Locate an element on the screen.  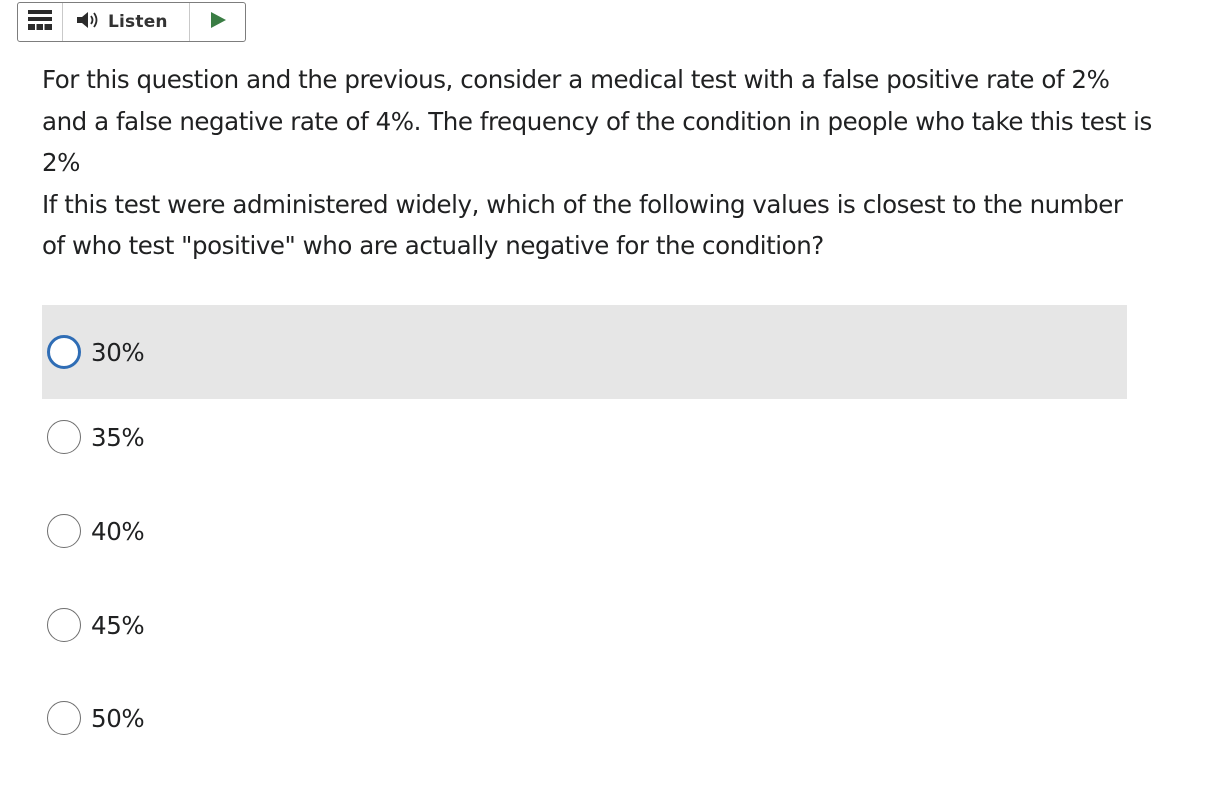
listen-toolbar: Listen is located at coordinates (131, 22).